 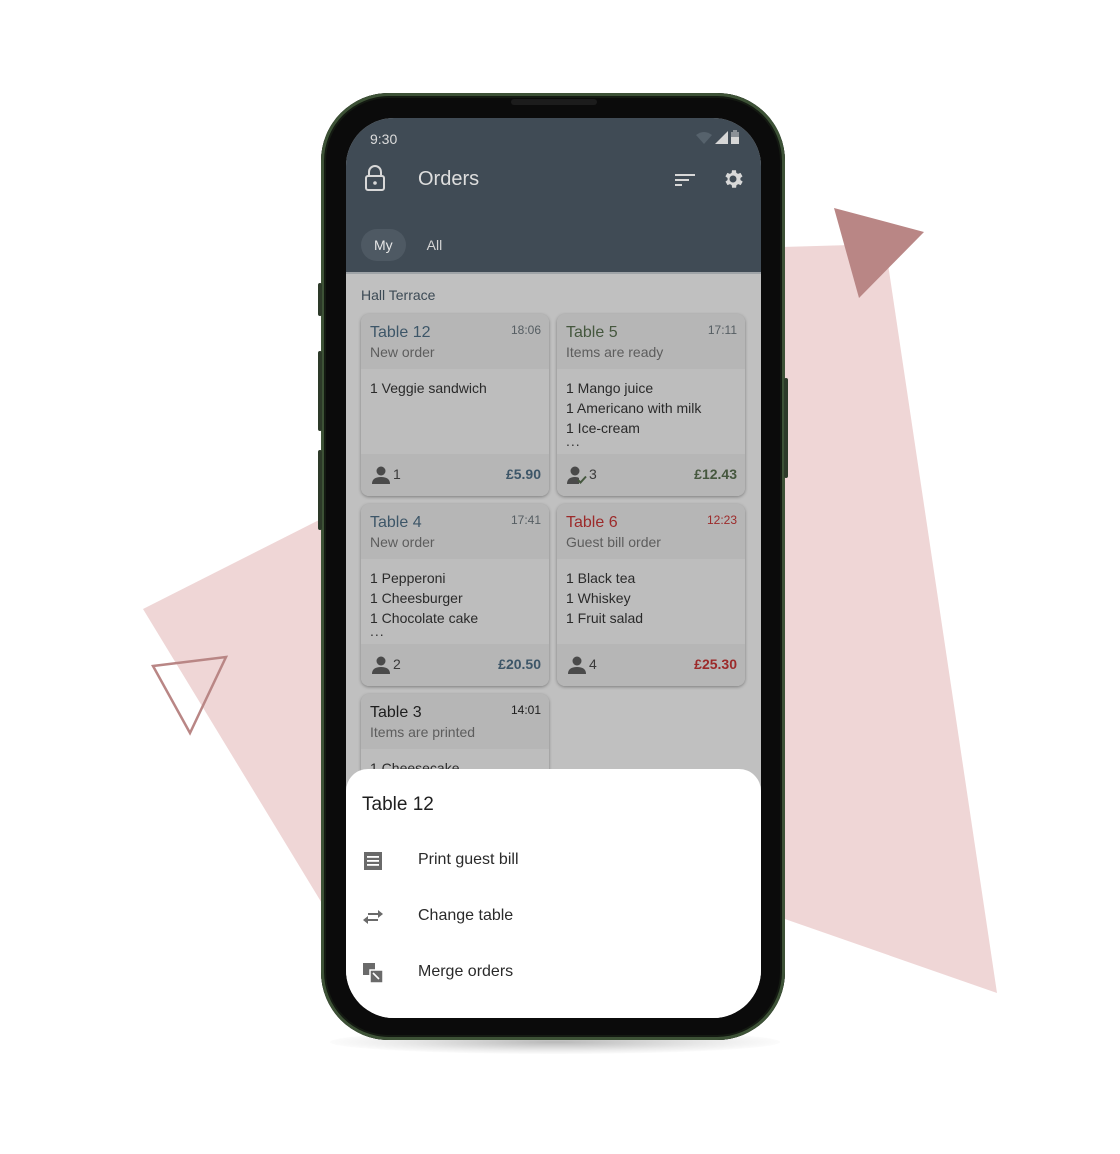 What do you see at coordinates (605, 618) in the screenshot?
I see `order-item: 1 Fruit salad` at bounding box center [605, 618].